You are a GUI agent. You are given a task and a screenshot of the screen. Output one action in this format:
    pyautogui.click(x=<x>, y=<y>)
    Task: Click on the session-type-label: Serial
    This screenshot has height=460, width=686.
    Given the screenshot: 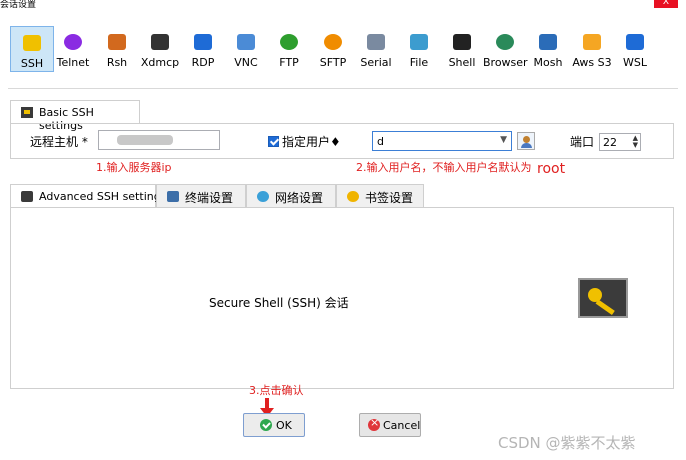 What is the action you would take?
    pyautogui.click(x=376, y=62)
    